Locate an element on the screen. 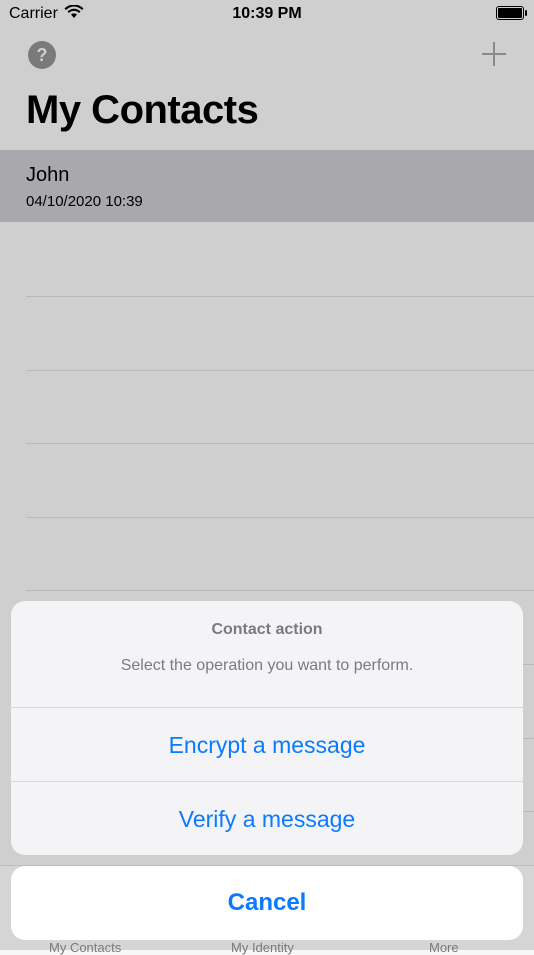  status-bar: Carrier 10:39 PM is located at coordinates (267, 14).